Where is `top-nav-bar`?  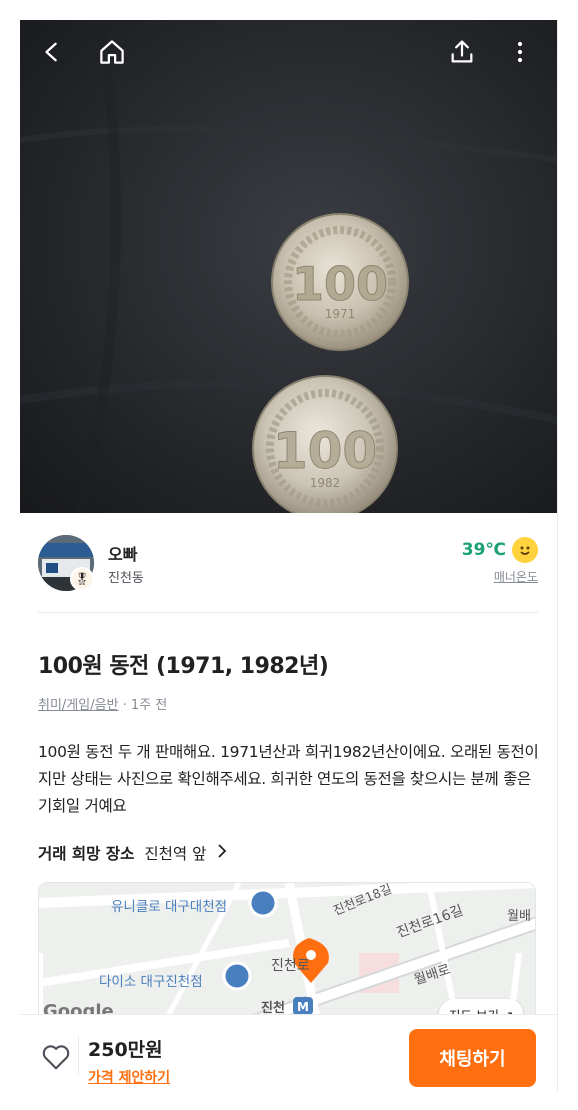
top-nav-bar is located at coordinates (288, 51).